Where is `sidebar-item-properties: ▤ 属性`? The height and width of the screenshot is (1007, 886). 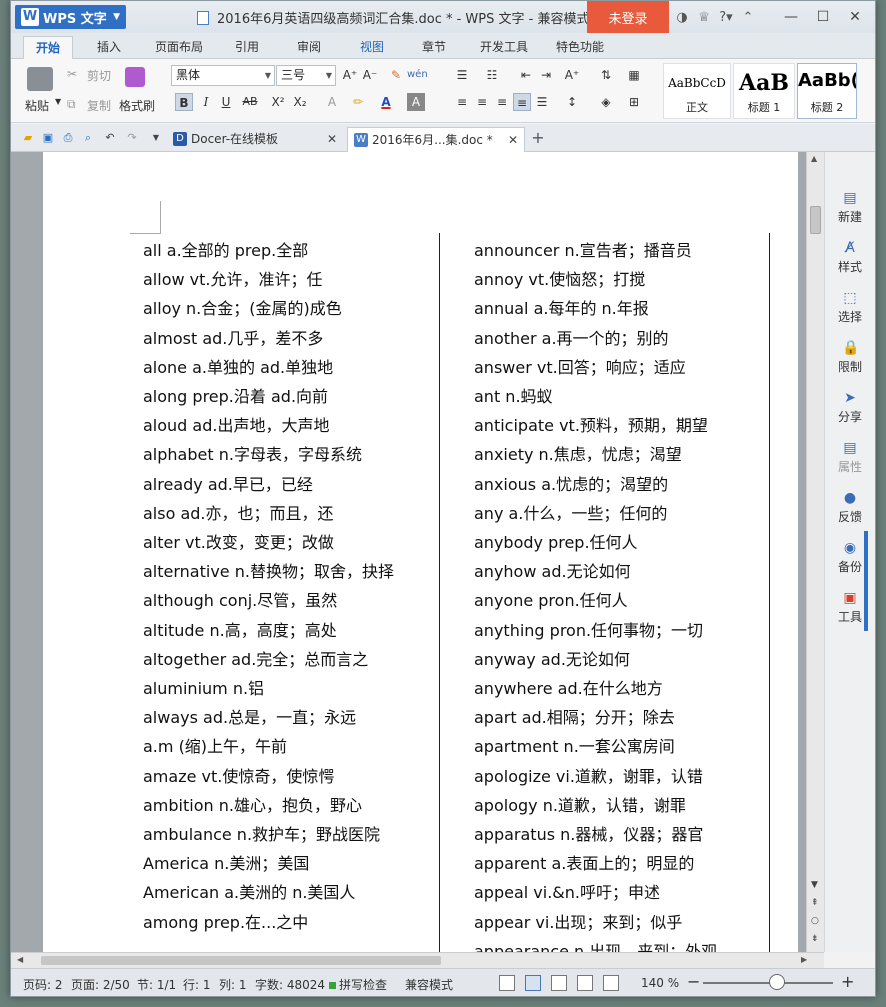
sidebar-item-properties: ▤ 属性 is located at coordinates (850, 457).